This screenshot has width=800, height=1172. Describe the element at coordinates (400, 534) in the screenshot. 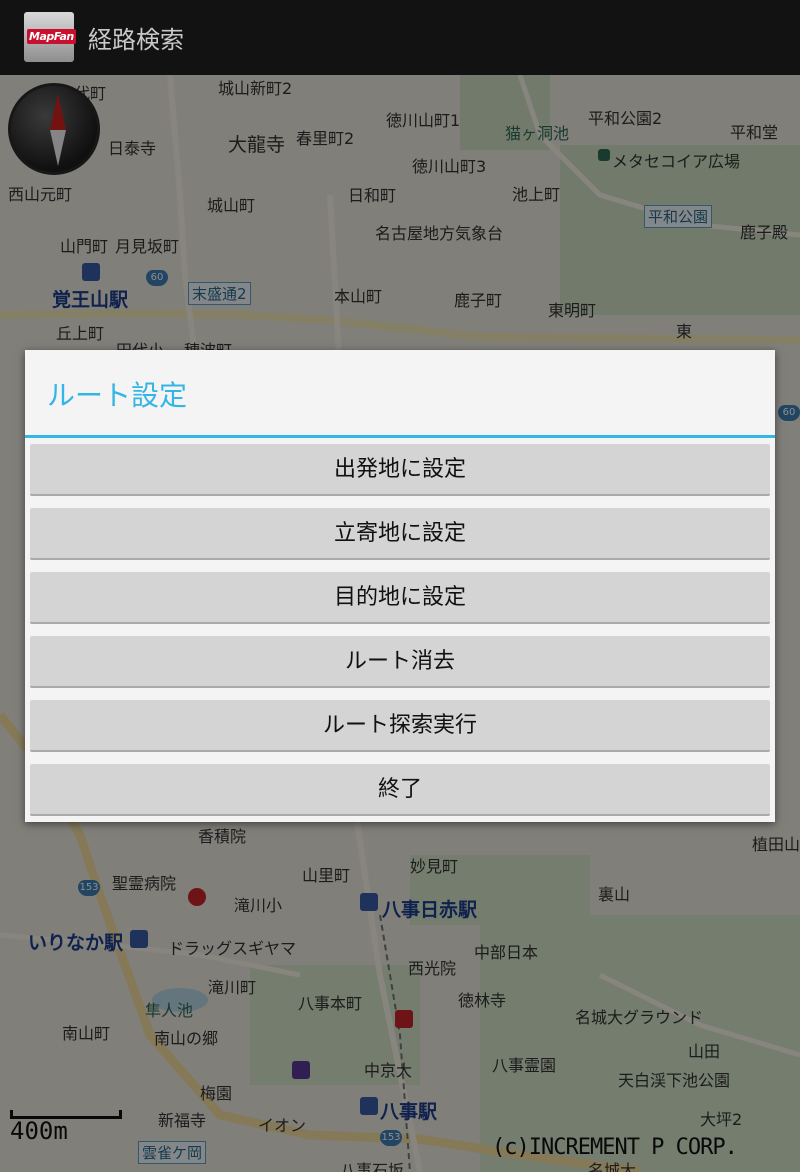

I see `set-waypoint-button: 立寄地に設定` at that location.